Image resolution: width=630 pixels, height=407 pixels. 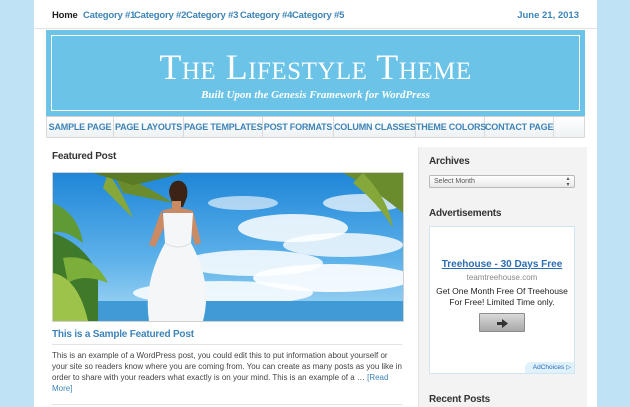 I want to click on topnav-home: Home, so click(x=65, y=15).